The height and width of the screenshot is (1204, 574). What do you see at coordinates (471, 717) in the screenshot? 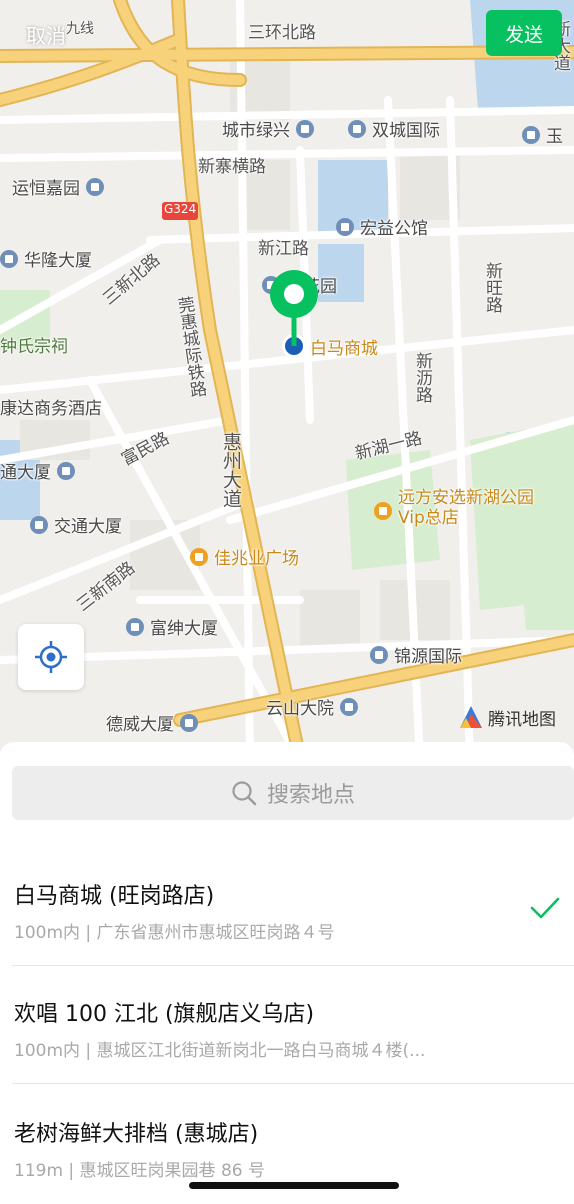
I see `tencent-map-logo-icon` at bounding box center [471, 717].